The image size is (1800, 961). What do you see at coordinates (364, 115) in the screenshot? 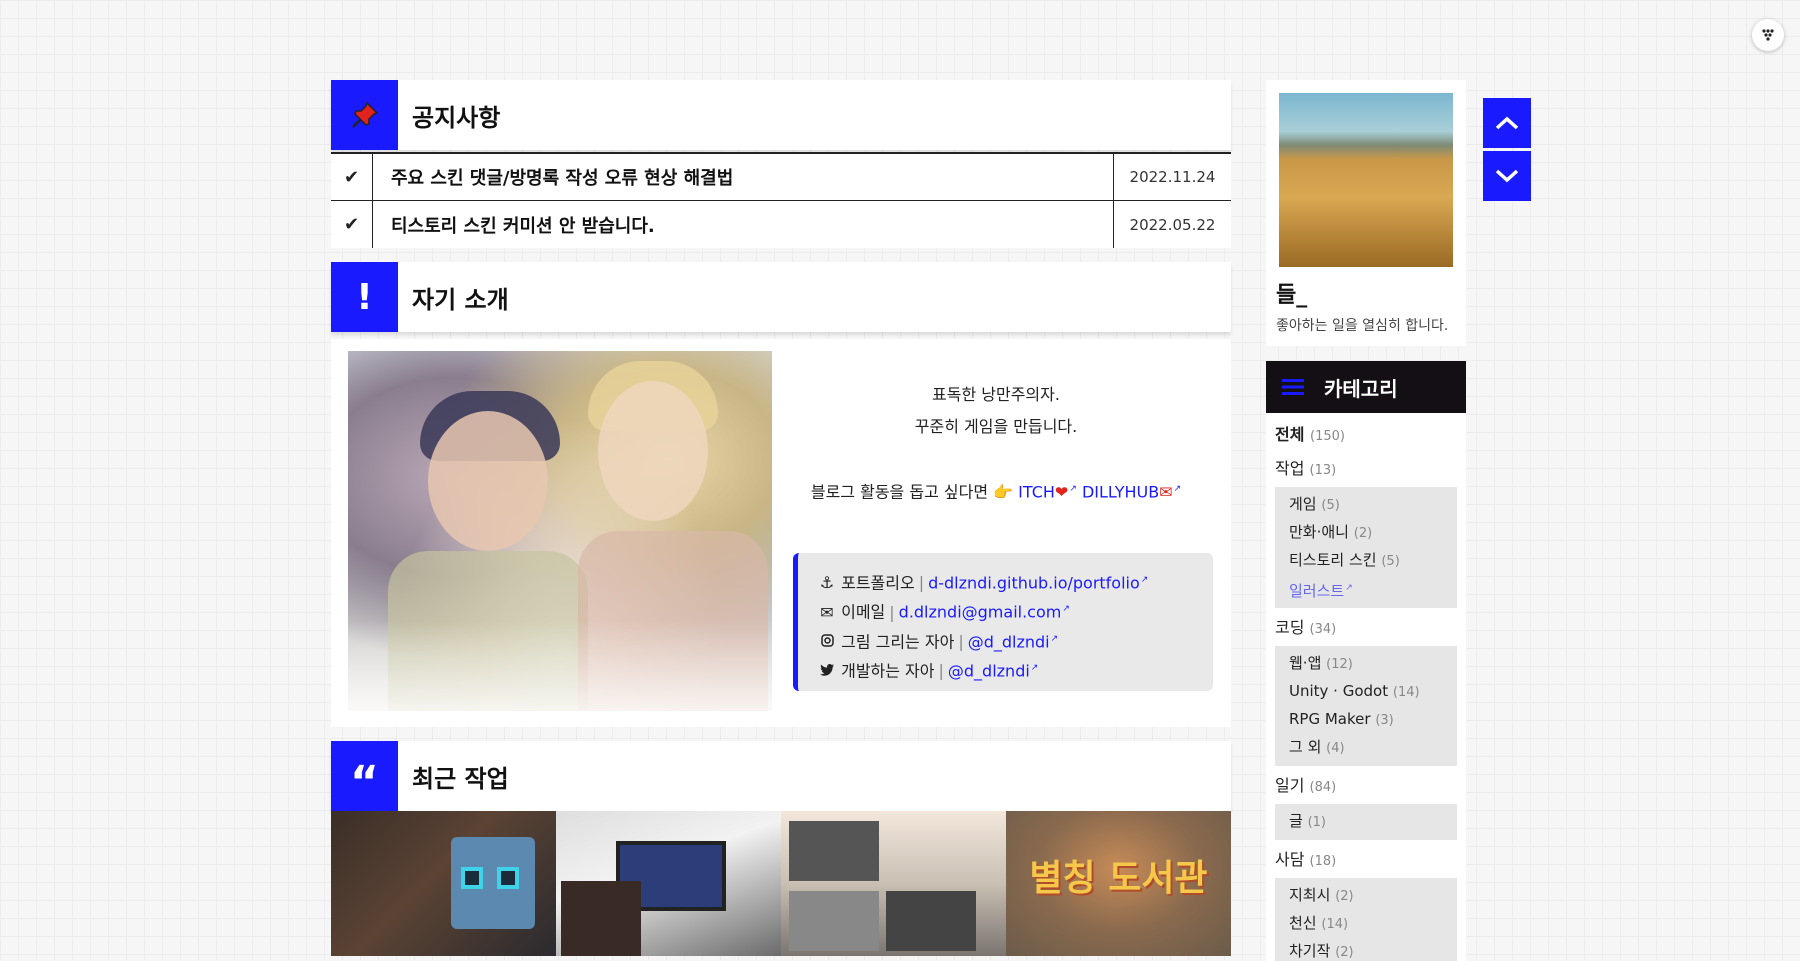
I see `pushpin-icon` at bounding box center [364, 115].